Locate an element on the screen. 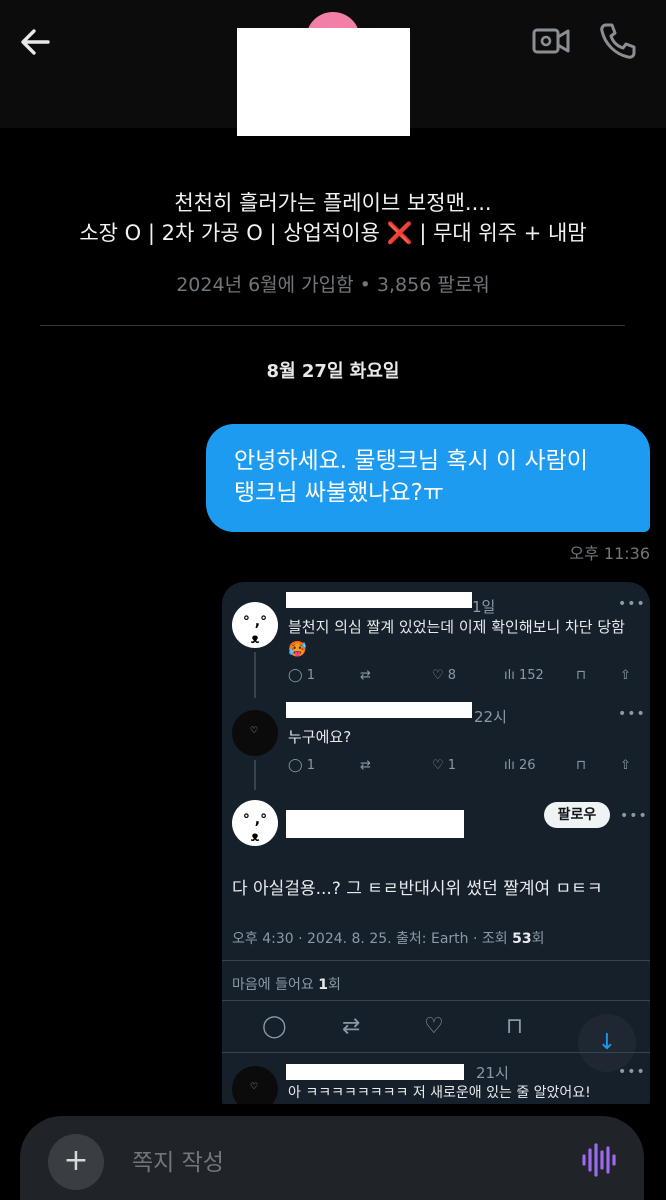  avatar: ♡ is located at coordinates (255, 733).